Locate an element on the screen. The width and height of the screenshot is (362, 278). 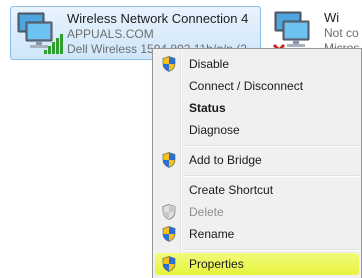
menu-item-rename: Rename is located at coordinates (257, 234).